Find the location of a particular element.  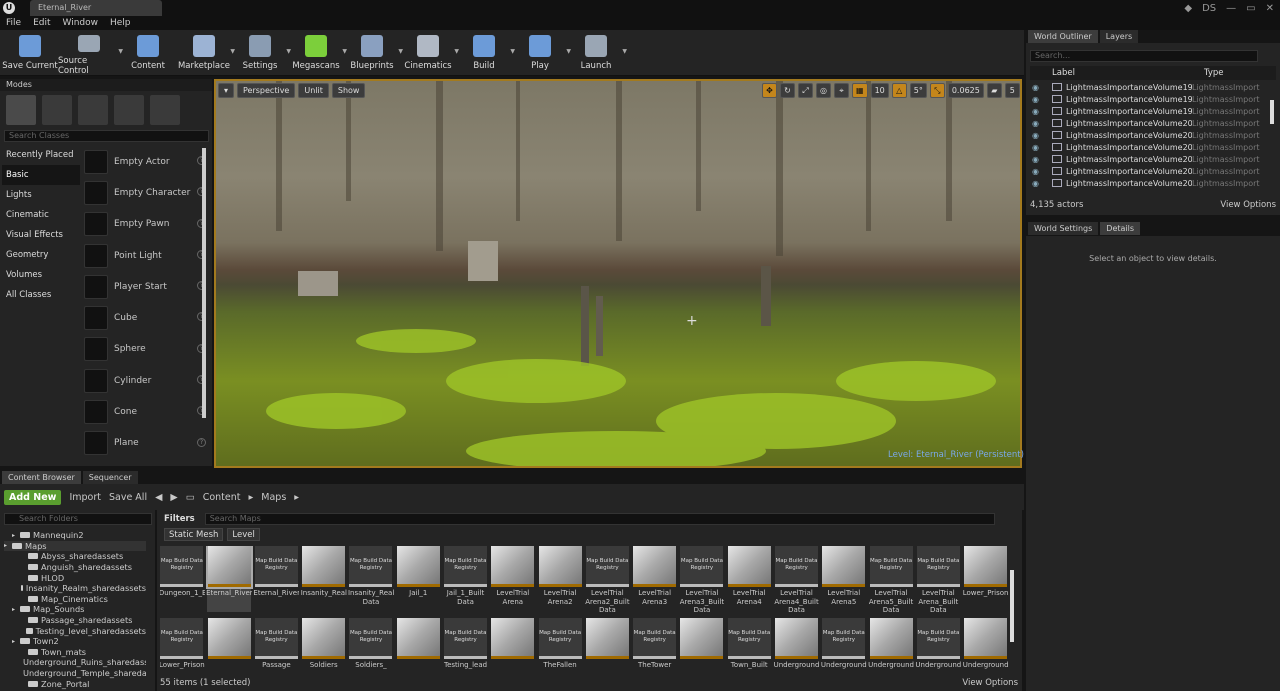

tab-details: Details is located at coordinates (1120, 228).